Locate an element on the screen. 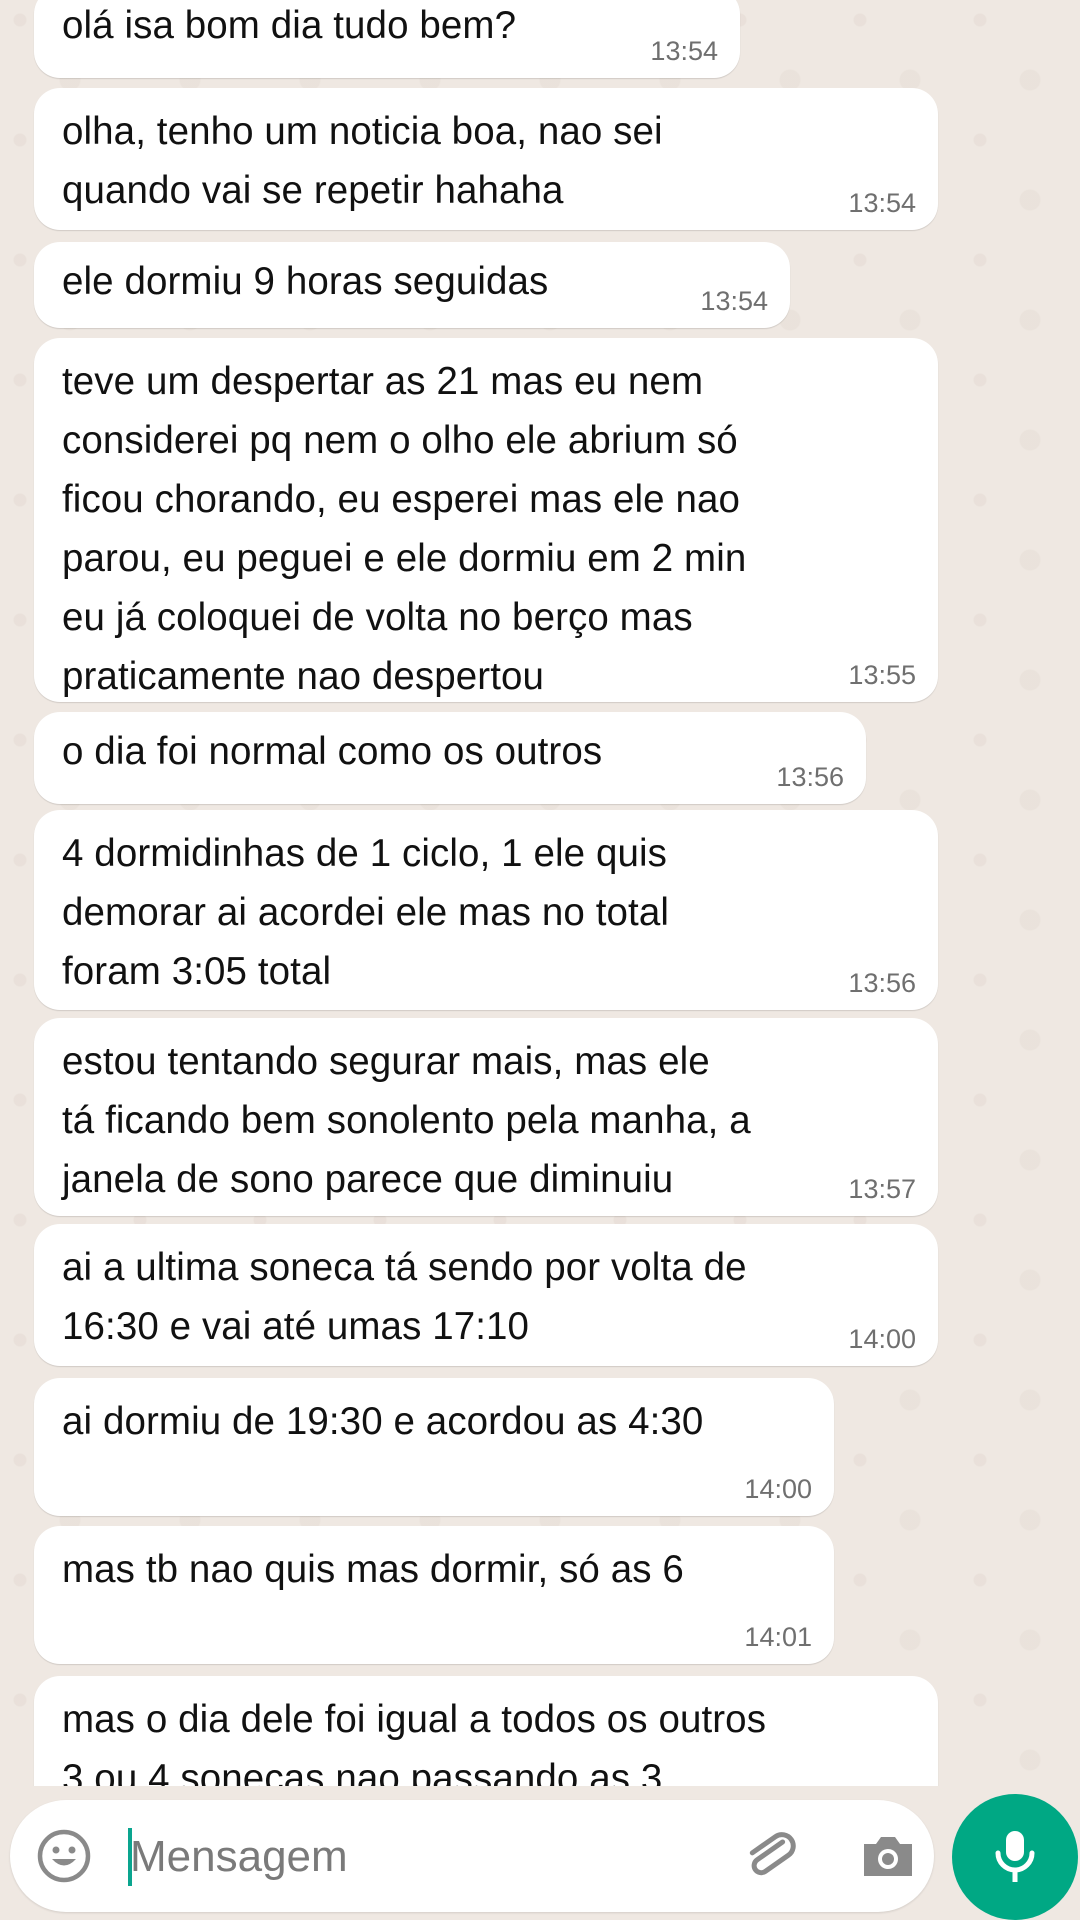 Image resolution: width=1080 pixels, height=1920 pixels. message-text: ai dormiu de 19:30 e acordou as 4:30 is located at coordinates (383, 1421).